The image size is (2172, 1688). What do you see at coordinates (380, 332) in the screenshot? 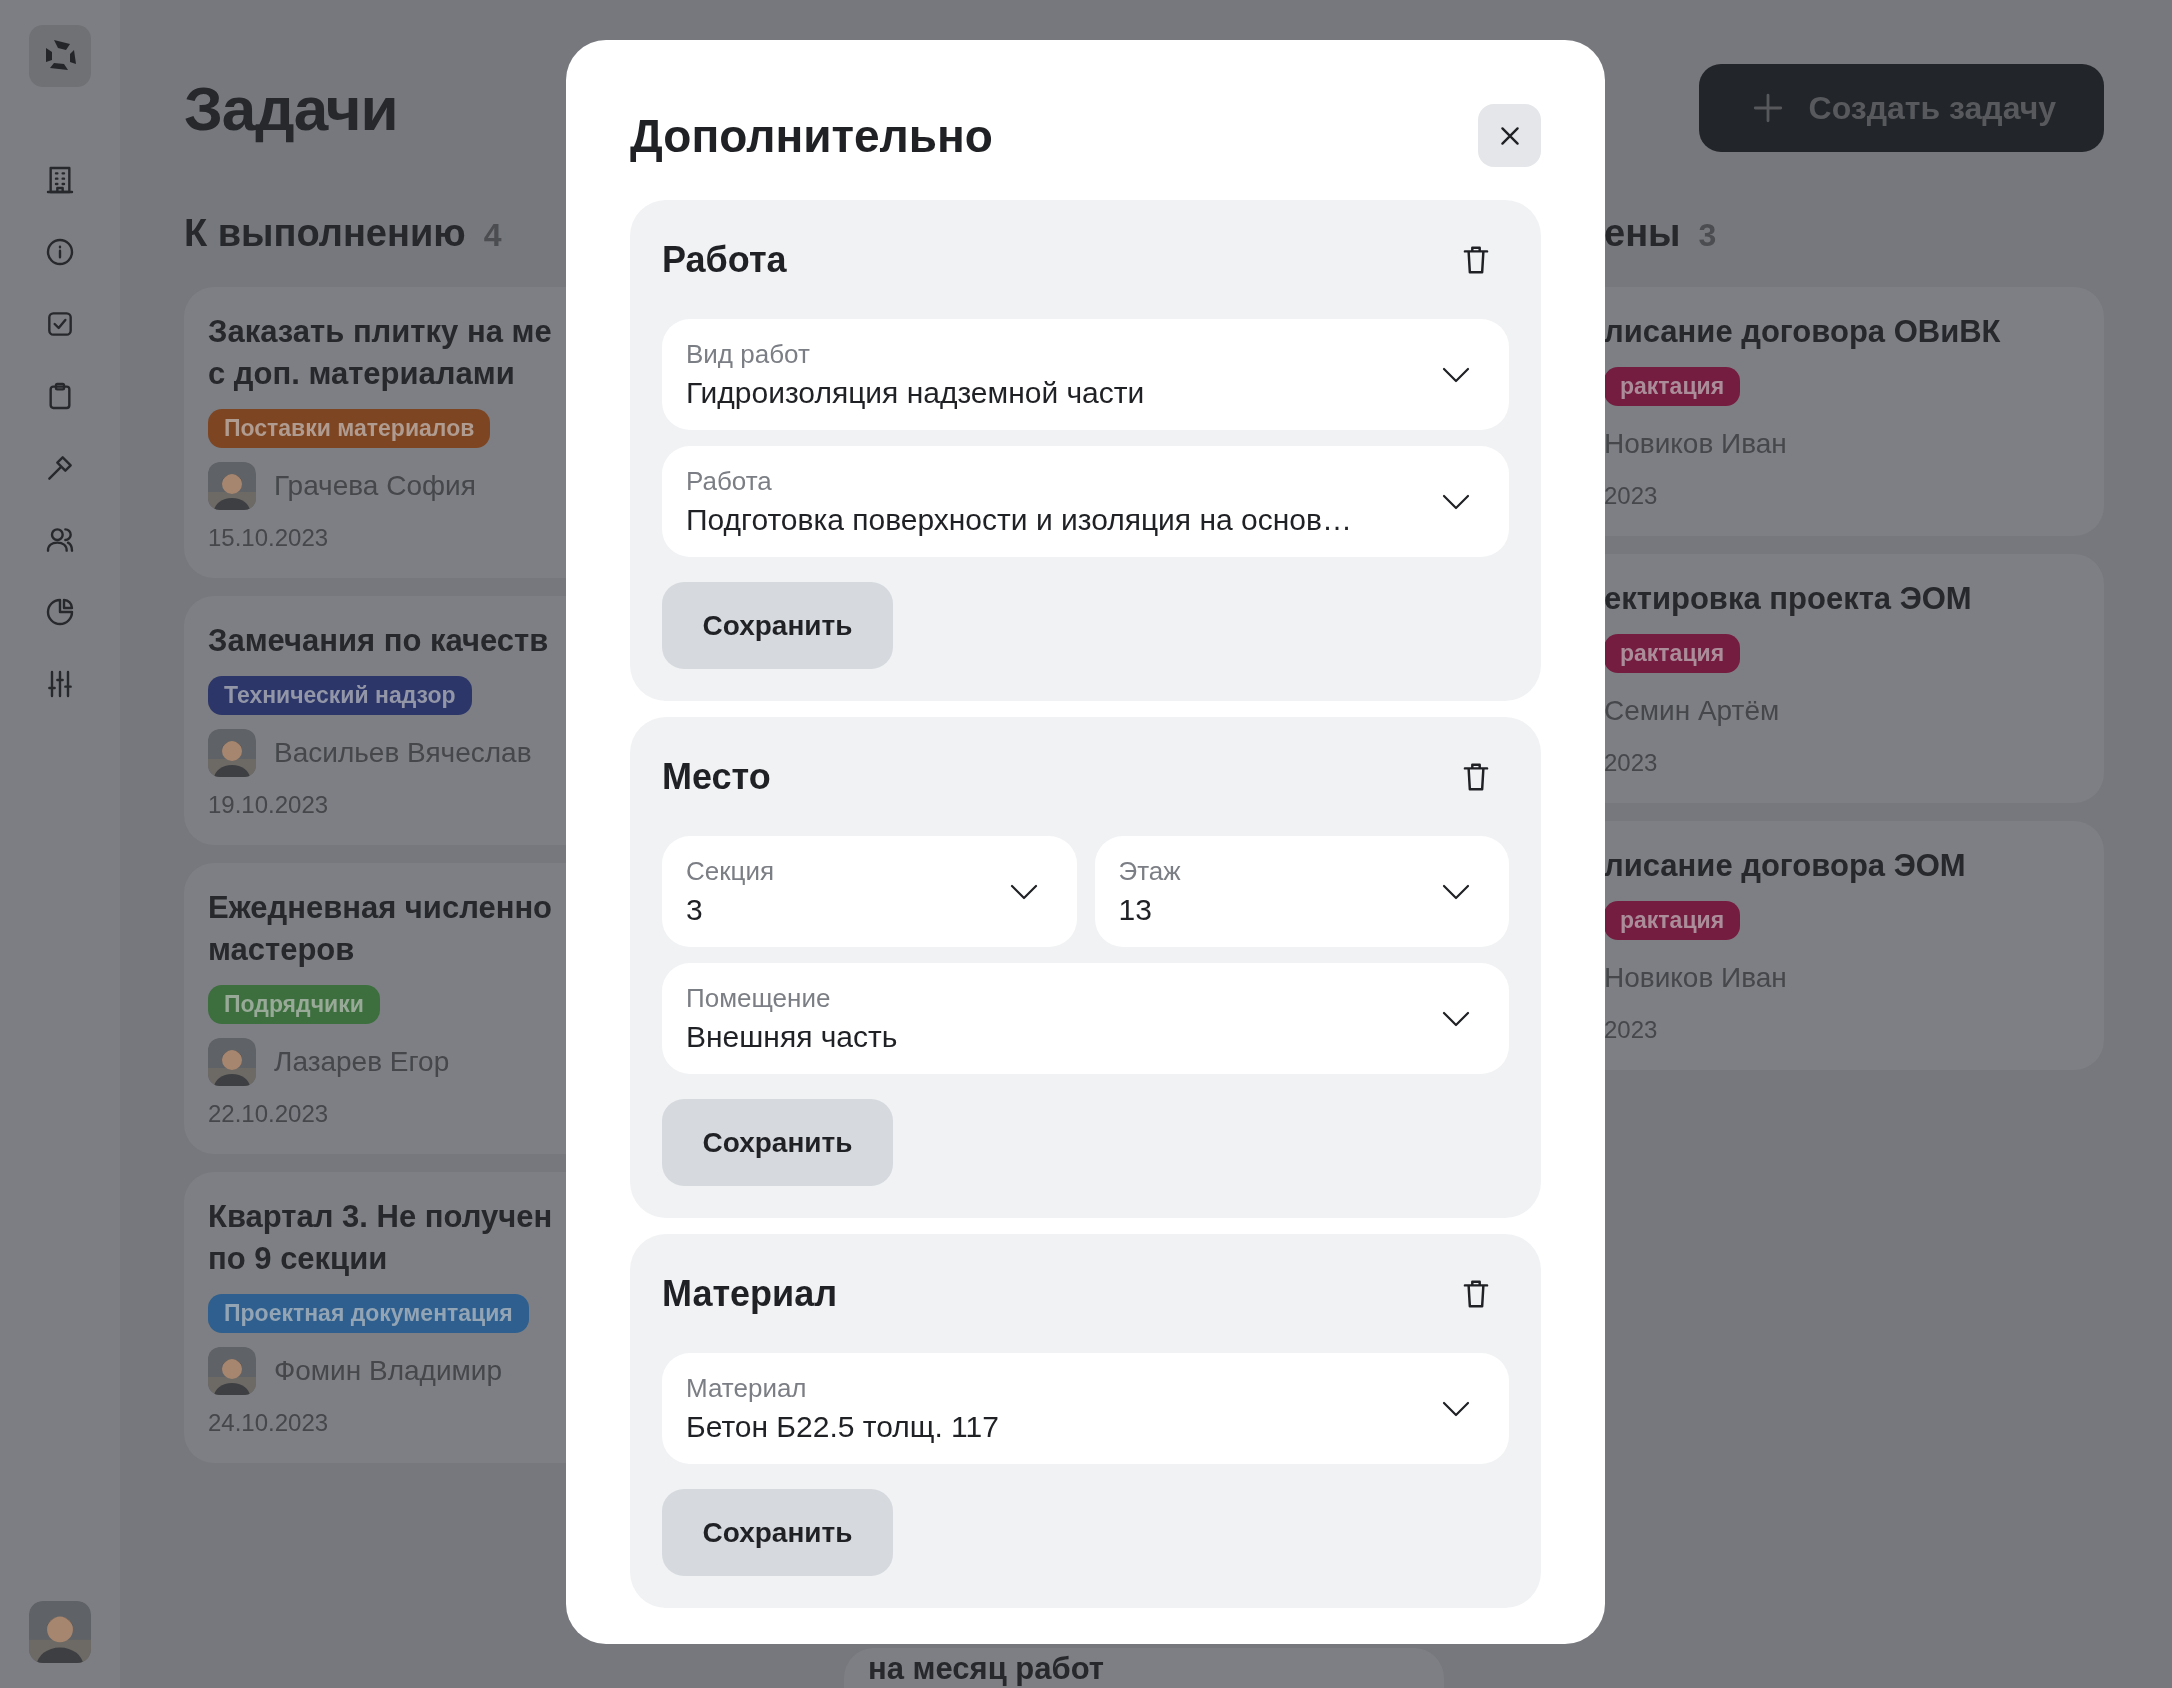
I see `task-title: Заказать плитку на ме` at bounding box center [380, 332].